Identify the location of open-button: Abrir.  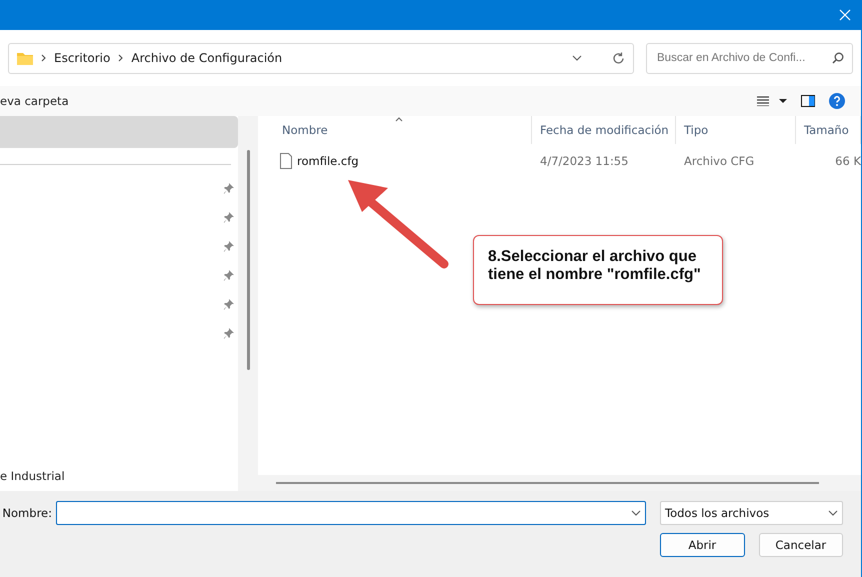
(702, 545).